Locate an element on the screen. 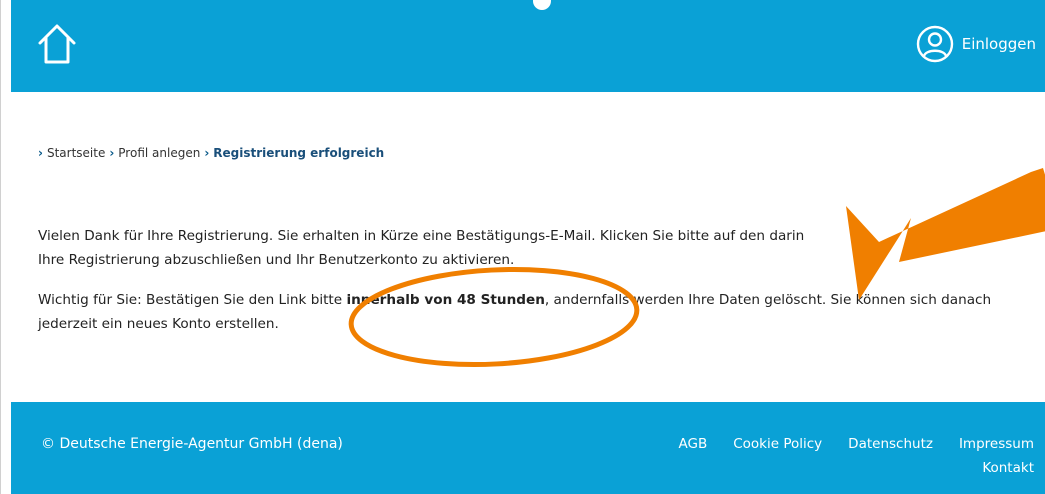 This screenshot has height=494, width=1045. home-button is located at coordinates (57, 45).